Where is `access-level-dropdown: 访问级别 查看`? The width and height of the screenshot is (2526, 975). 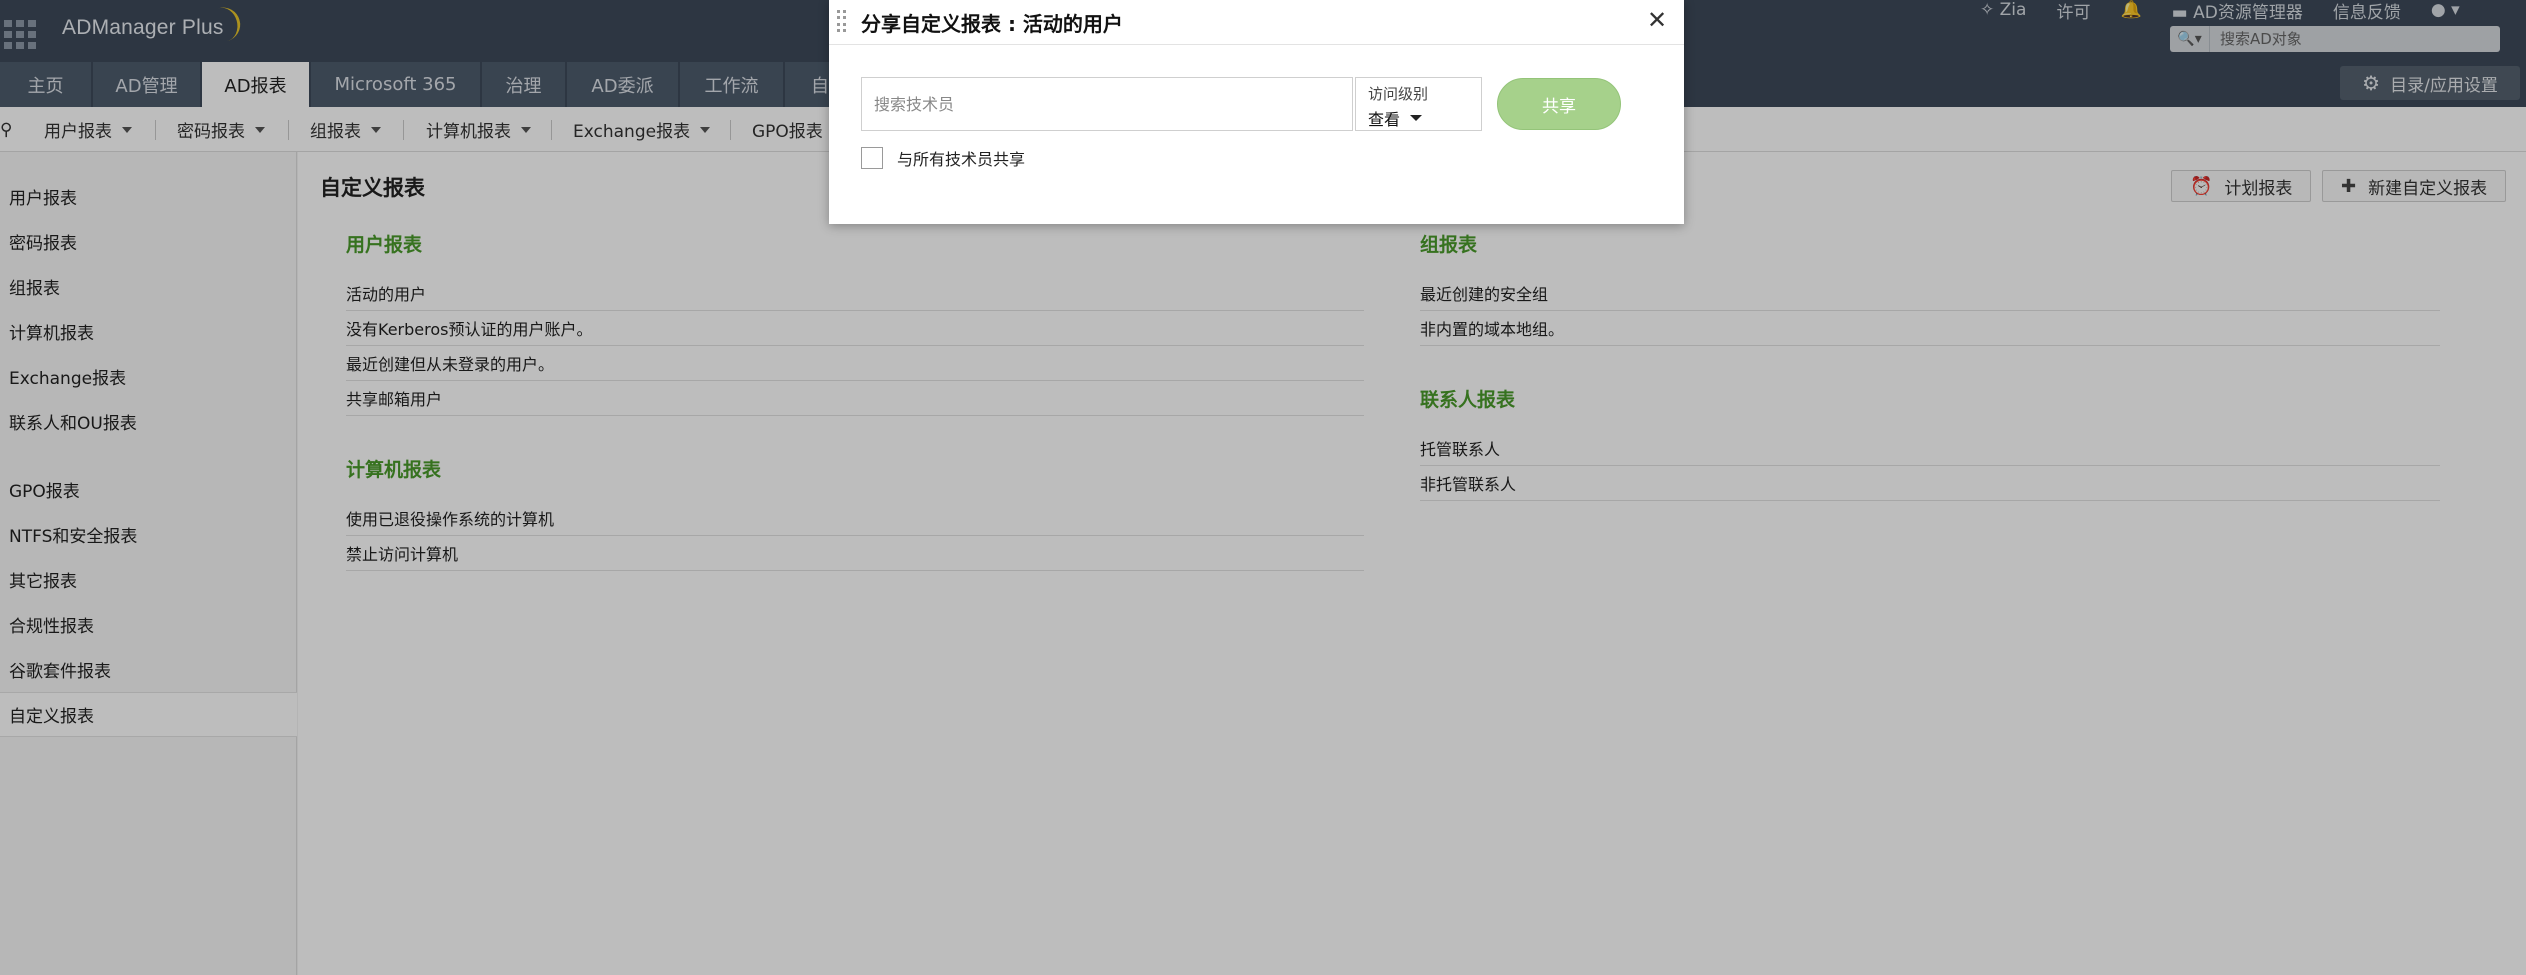
access-level-dropdown: 访问级别 查看 is located at coordinates (1418, 104).